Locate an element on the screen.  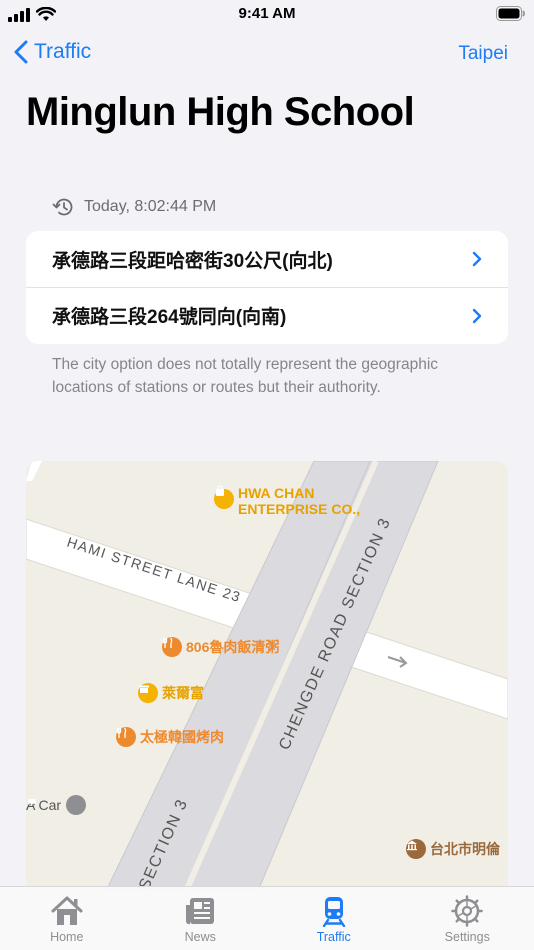
newspaper-icon is located at coordinates (200, 911).